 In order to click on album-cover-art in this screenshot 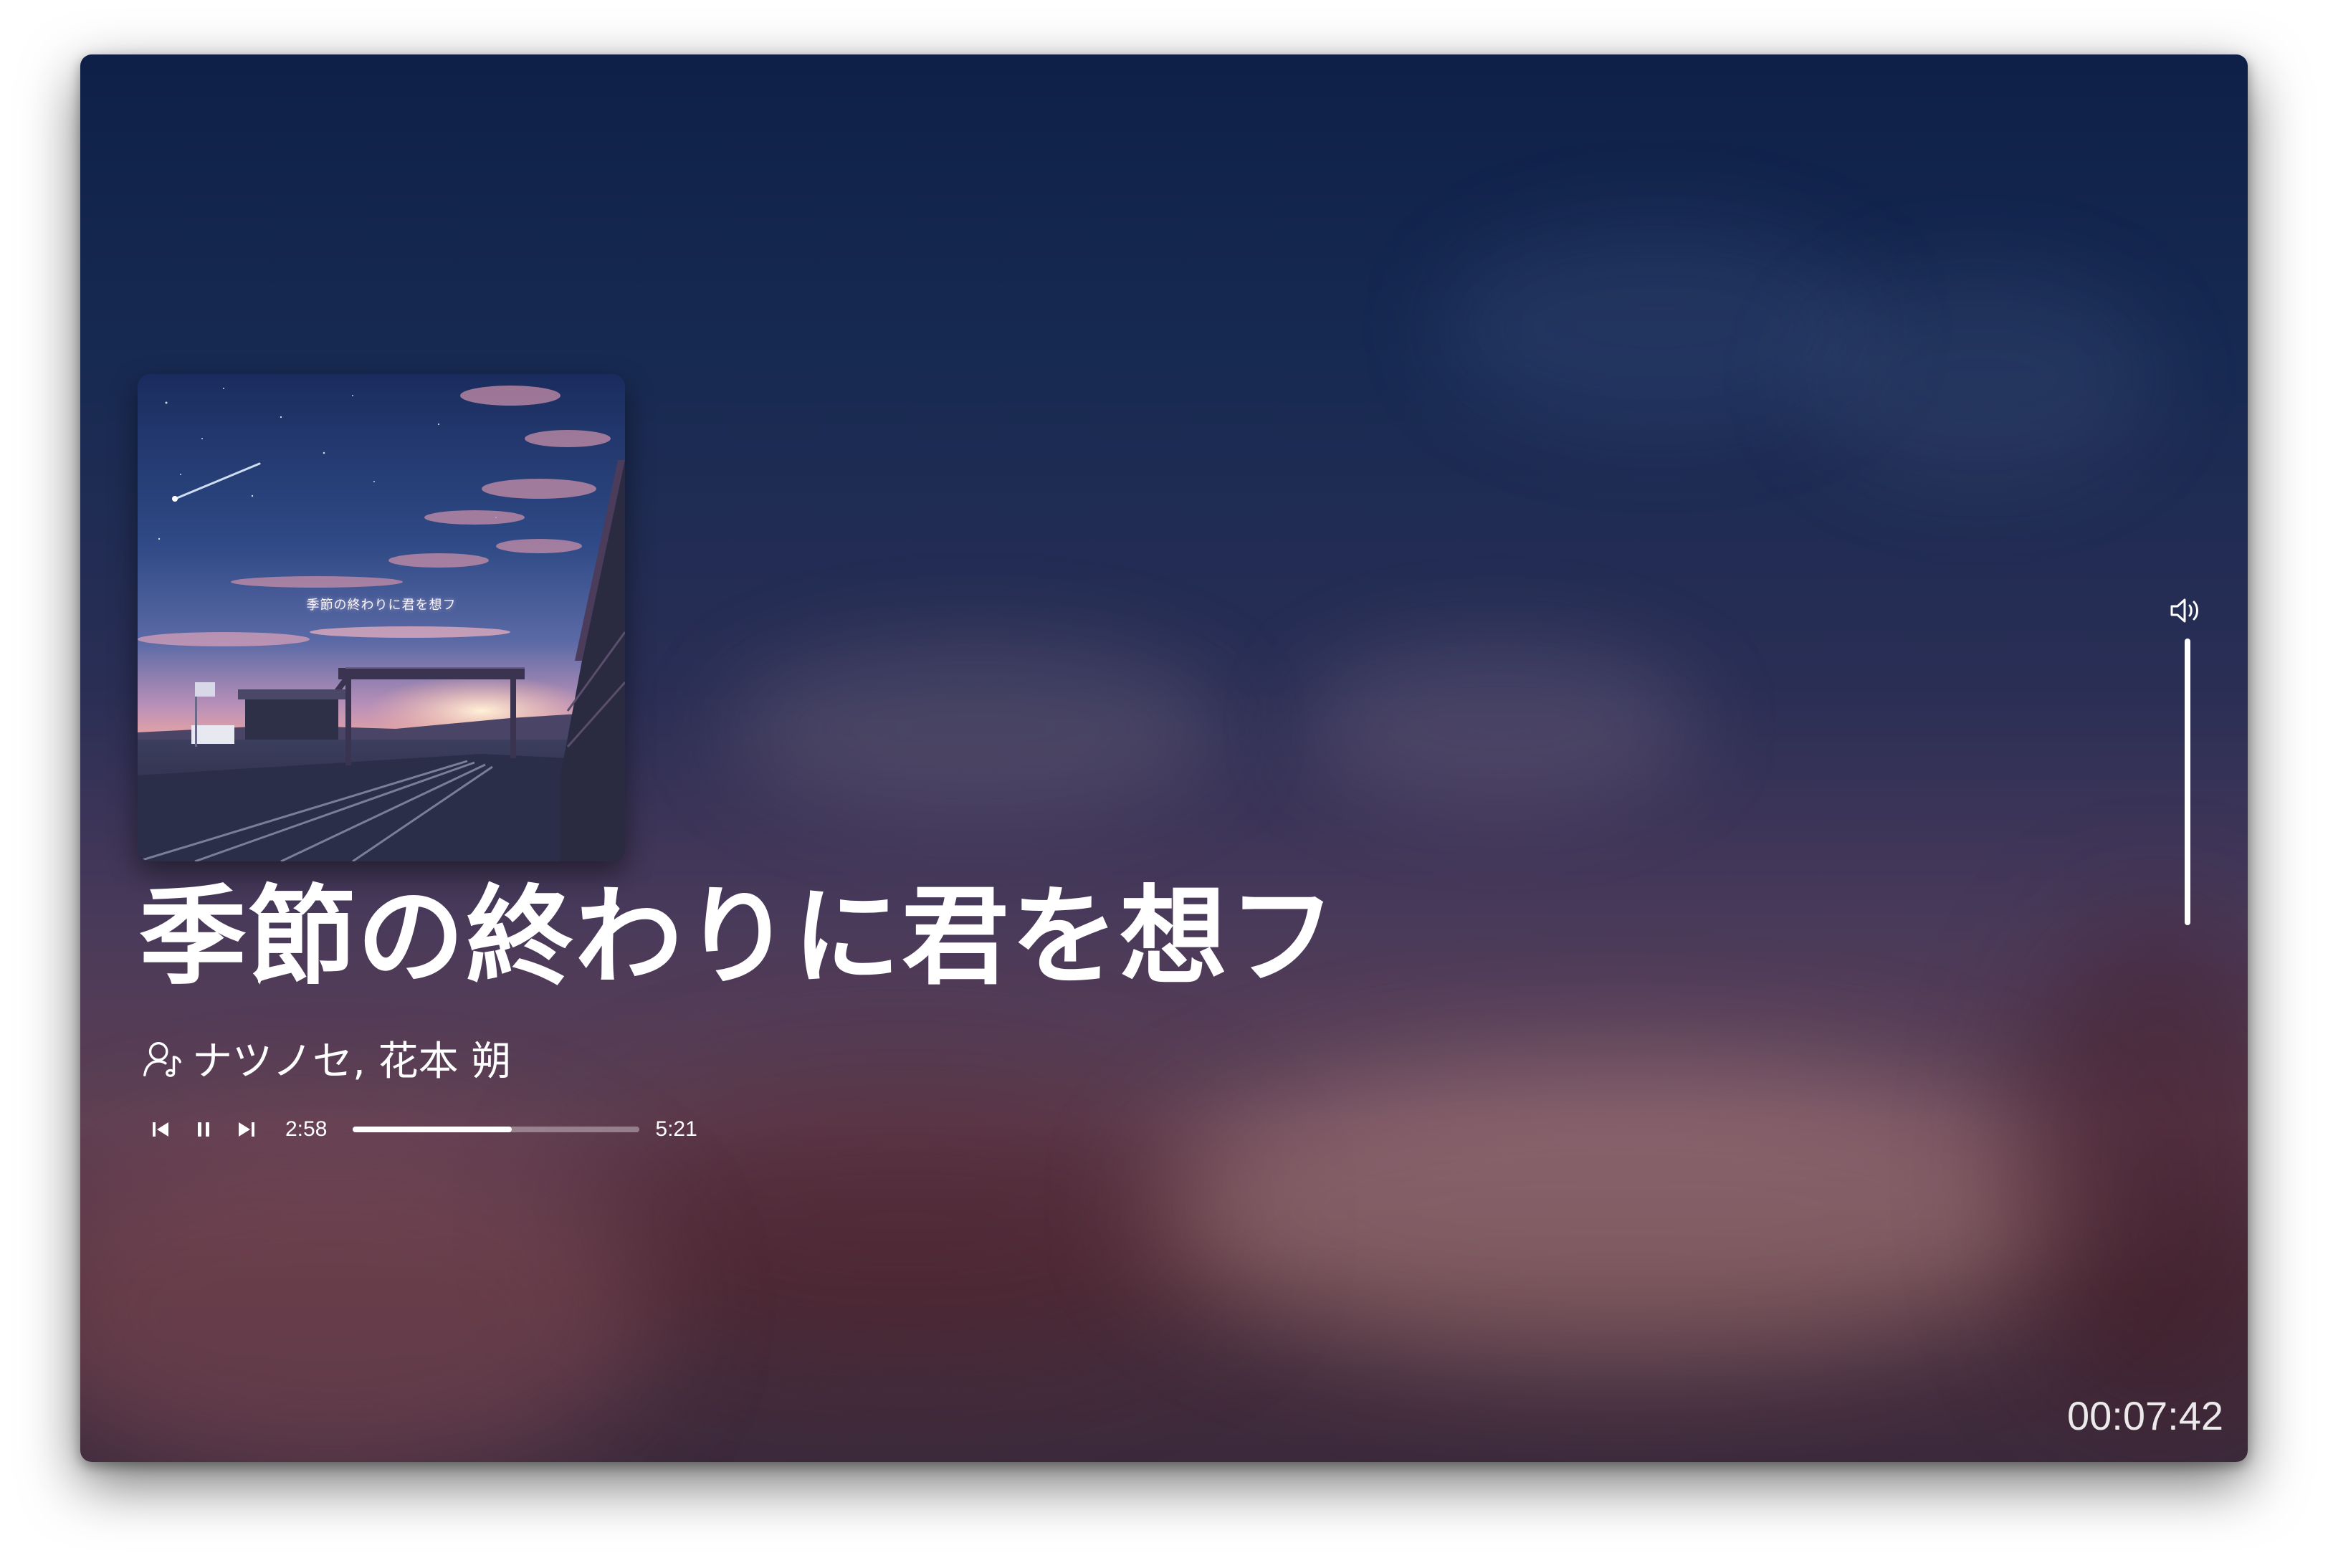, I will do `click(381, 617)`.